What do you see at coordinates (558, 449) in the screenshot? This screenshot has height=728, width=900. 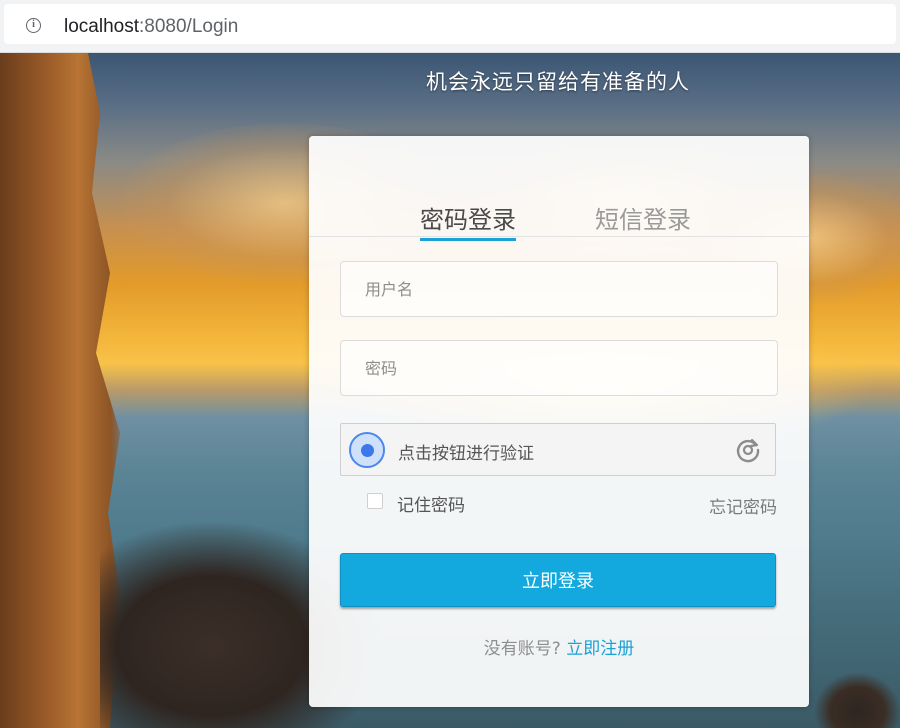 I see `captcha-verify-button: 点击按钮进行验证` at bounding box center [558, 449].